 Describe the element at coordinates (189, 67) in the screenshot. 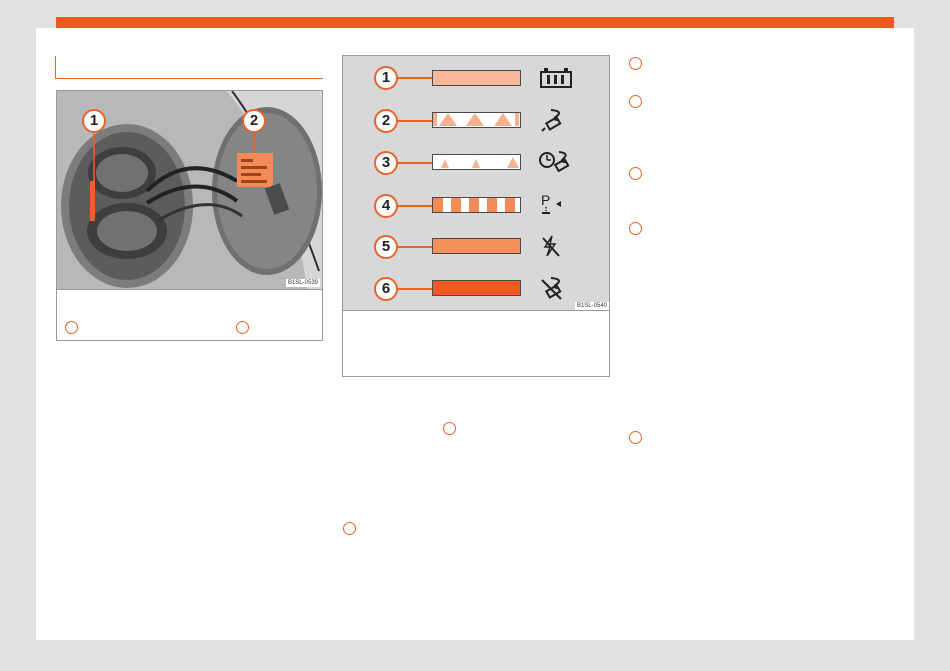

I see `section-heading-rule` at that location.